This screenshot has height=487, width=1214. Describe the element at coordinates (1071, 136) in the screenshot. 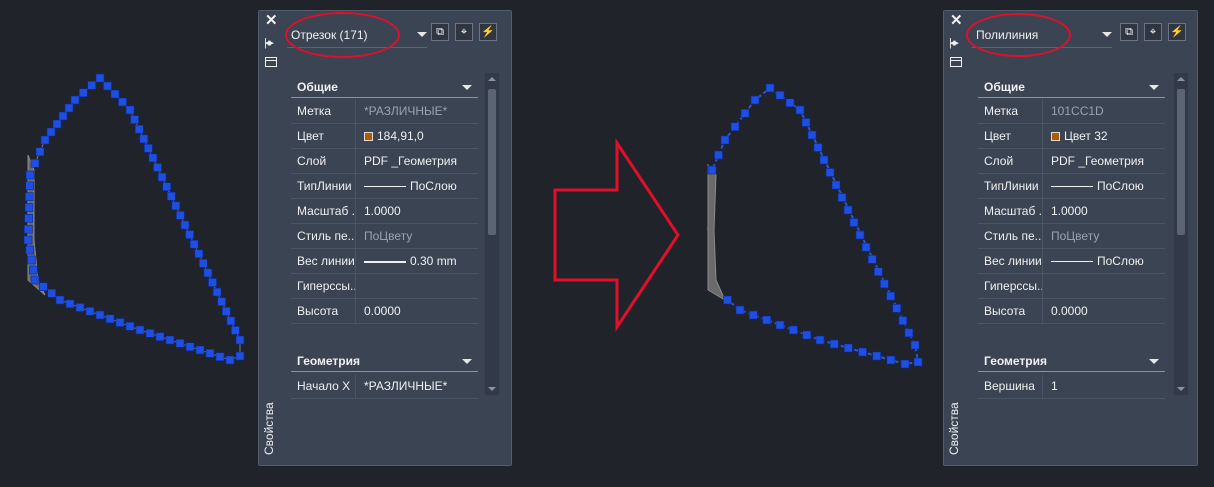

I see `property-row: Цвет Цвет 32` at that location.